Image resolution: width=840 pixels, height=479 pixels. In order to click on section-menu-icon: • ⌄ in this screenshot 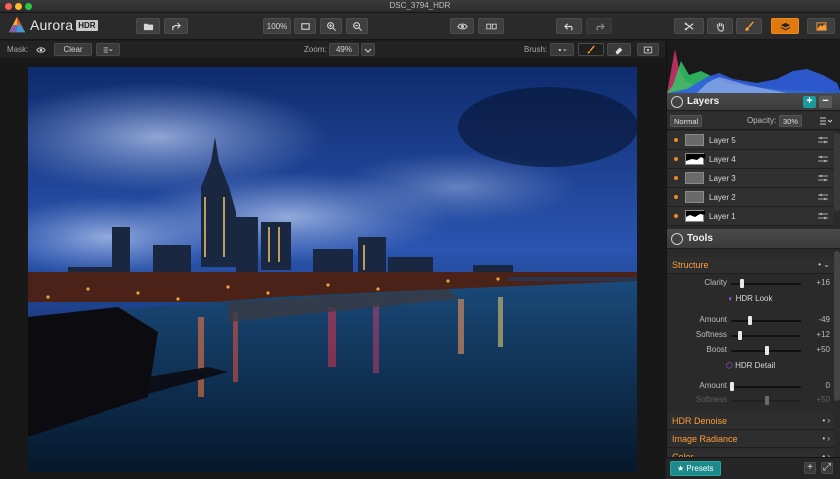, I will do `click(824, 264)`.